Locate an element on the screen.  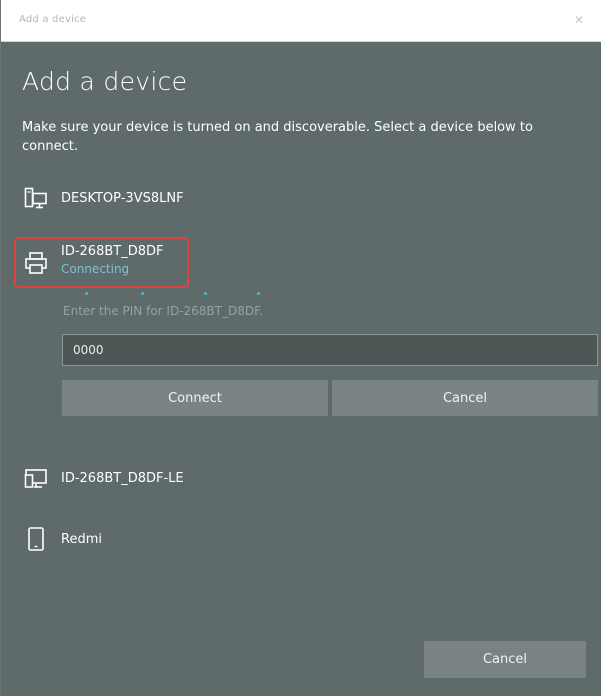
close-icon: ✕ is located at coordinates (579, 20).